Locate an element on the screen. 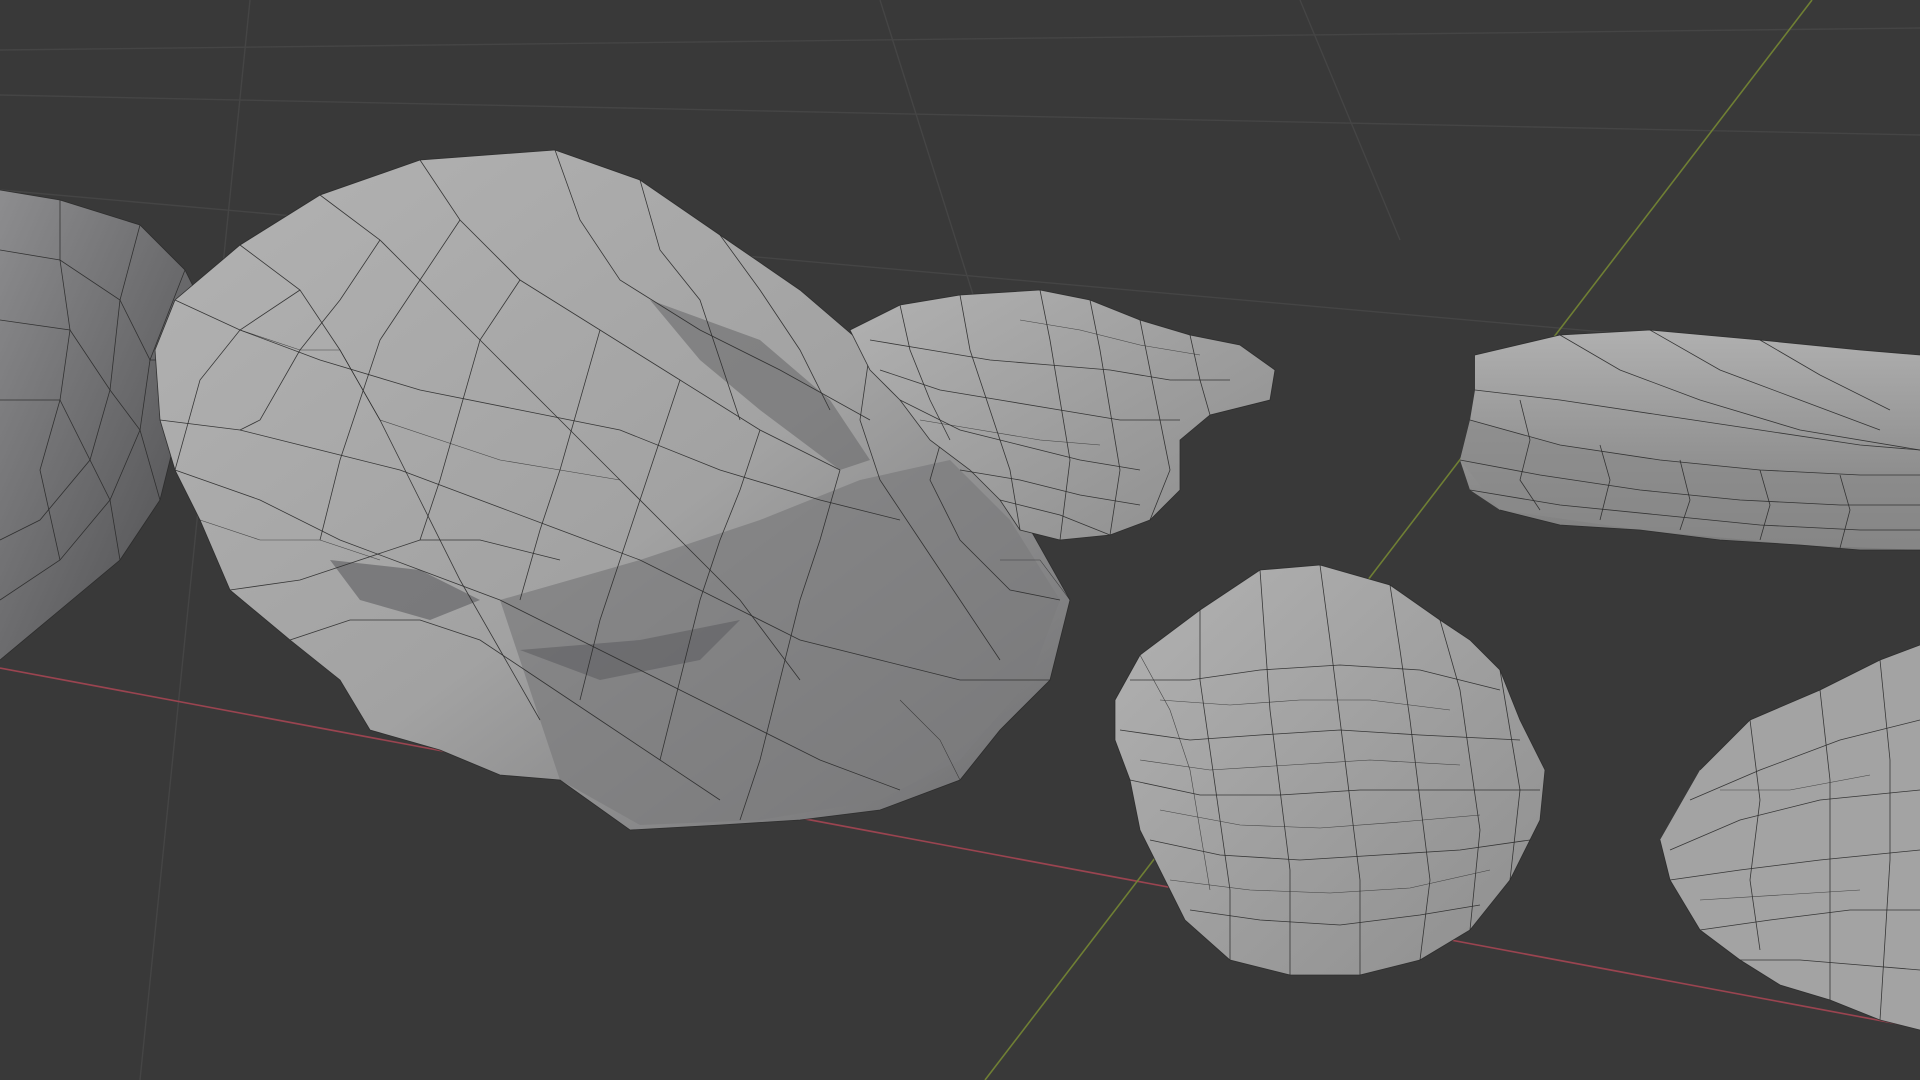  rock-slab-right is located at coordinates (1689, 440).